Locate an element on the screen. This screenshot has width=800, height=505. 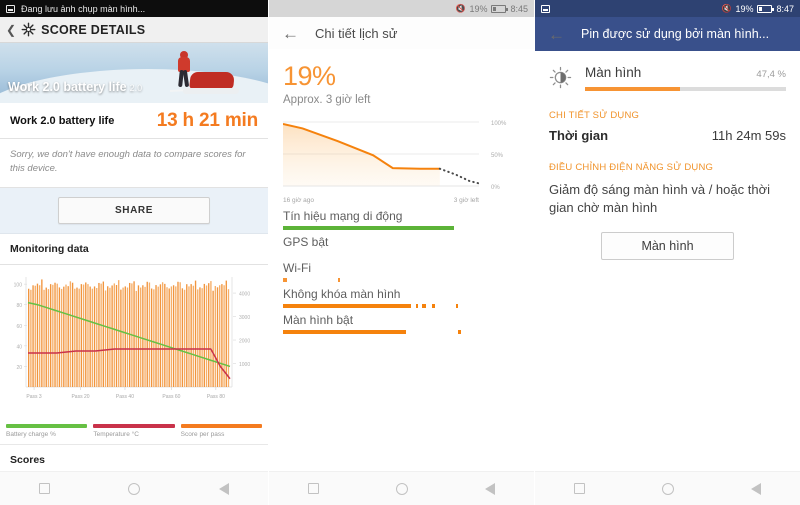
legend-item: Battery charge % is located at coordinates (47, 430).